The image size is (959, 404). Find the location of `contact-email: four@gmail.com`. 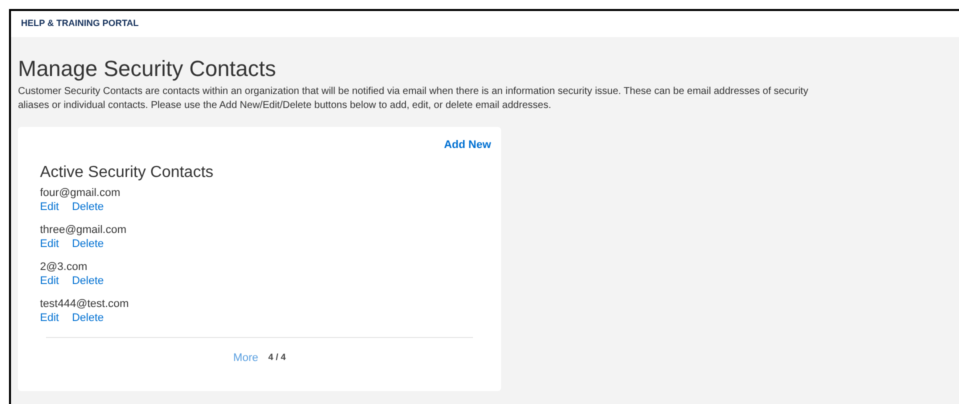

contact-email: four@gmail.com is located at coordinates (80, 193).